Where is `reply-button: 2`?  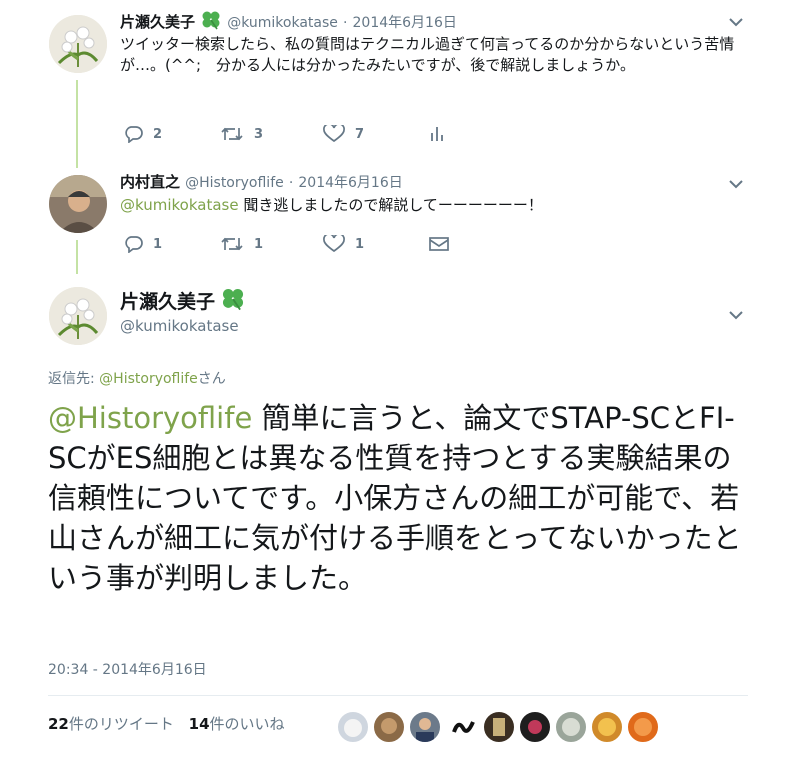
reply-button: 2 is located at coordinates (171, 134).